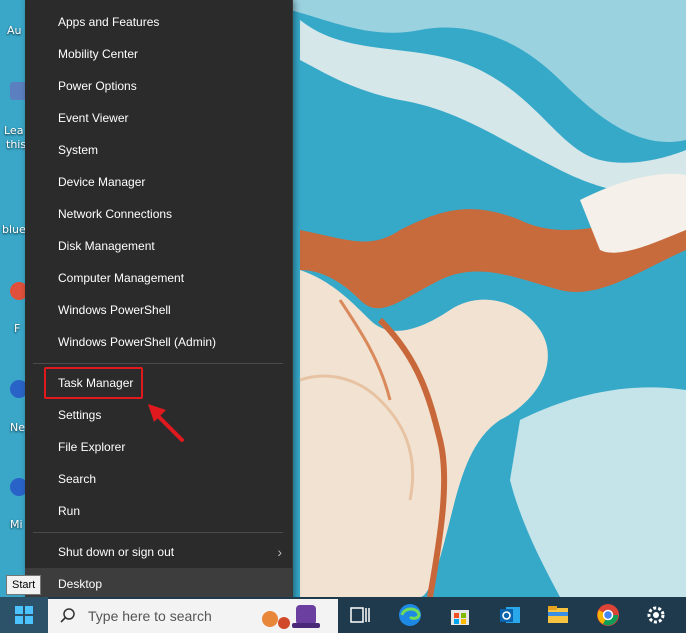 Image resolution: width=686 pixels, height=633 pixels. I want to click on menu-item-shut-down-or-sign-out: Shut down or sign out ›, so click(158, 552).